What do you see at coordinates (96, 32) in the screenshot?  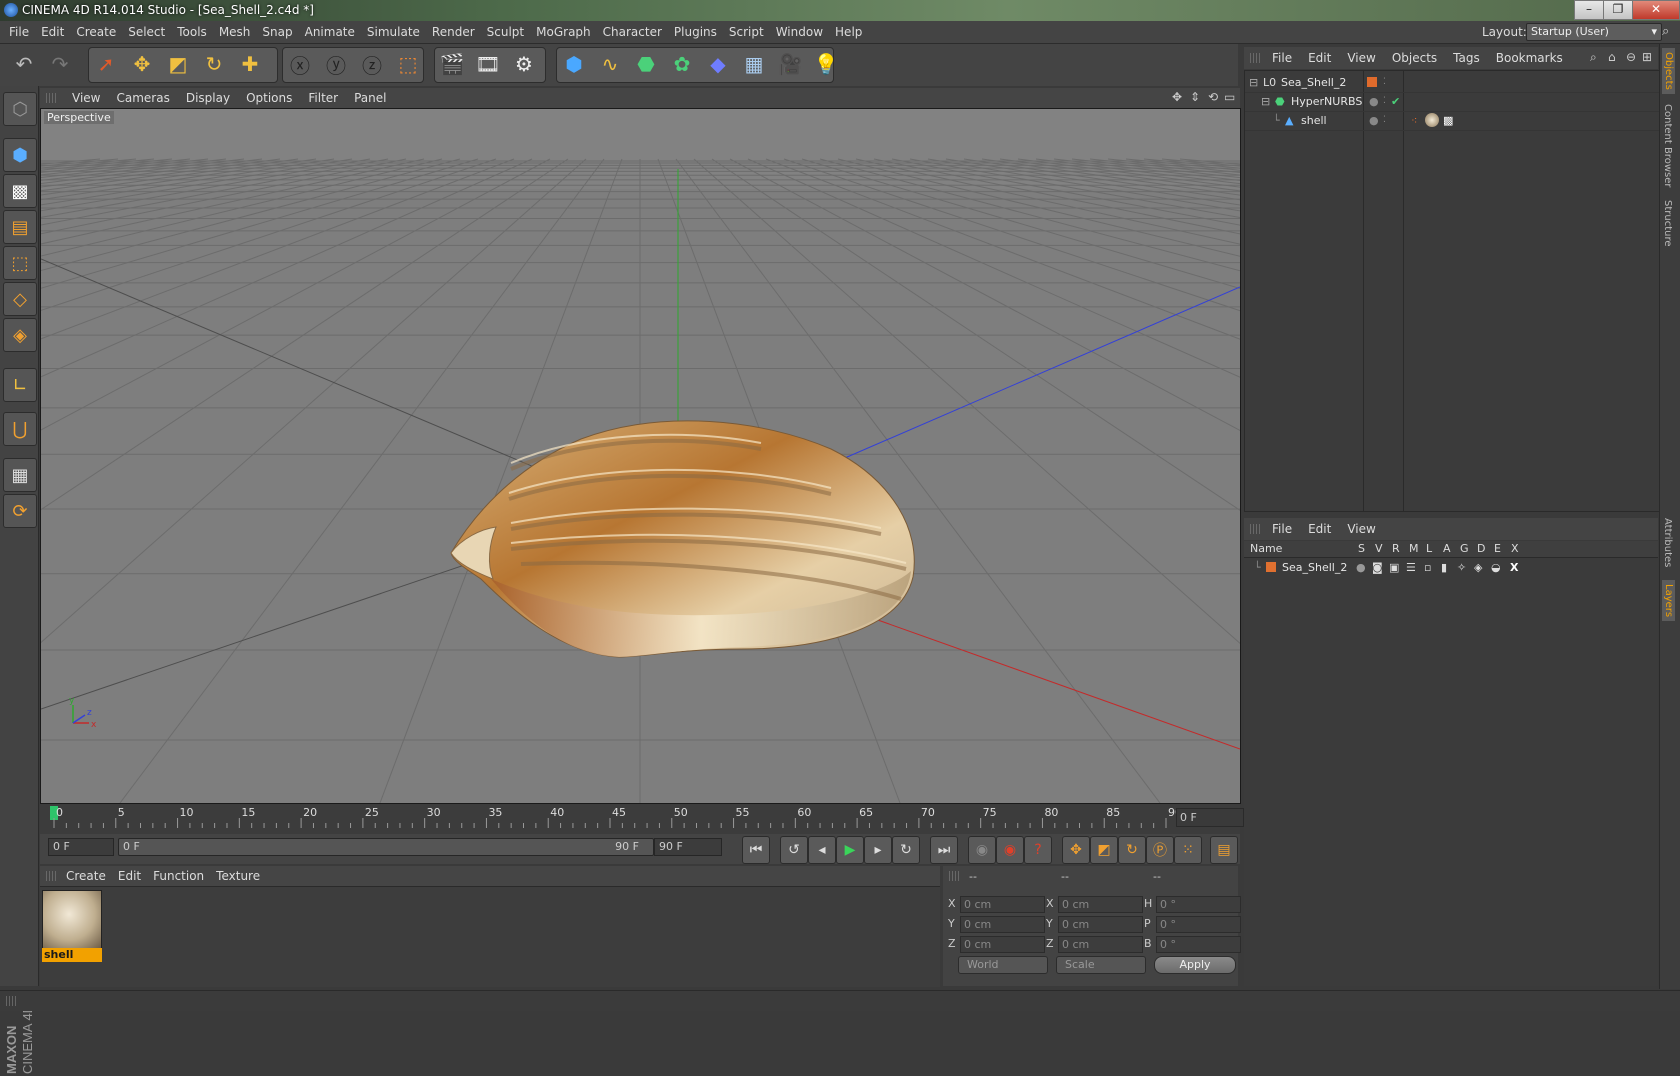 I see `menu-create: Create` at bounding box center [96, 32].